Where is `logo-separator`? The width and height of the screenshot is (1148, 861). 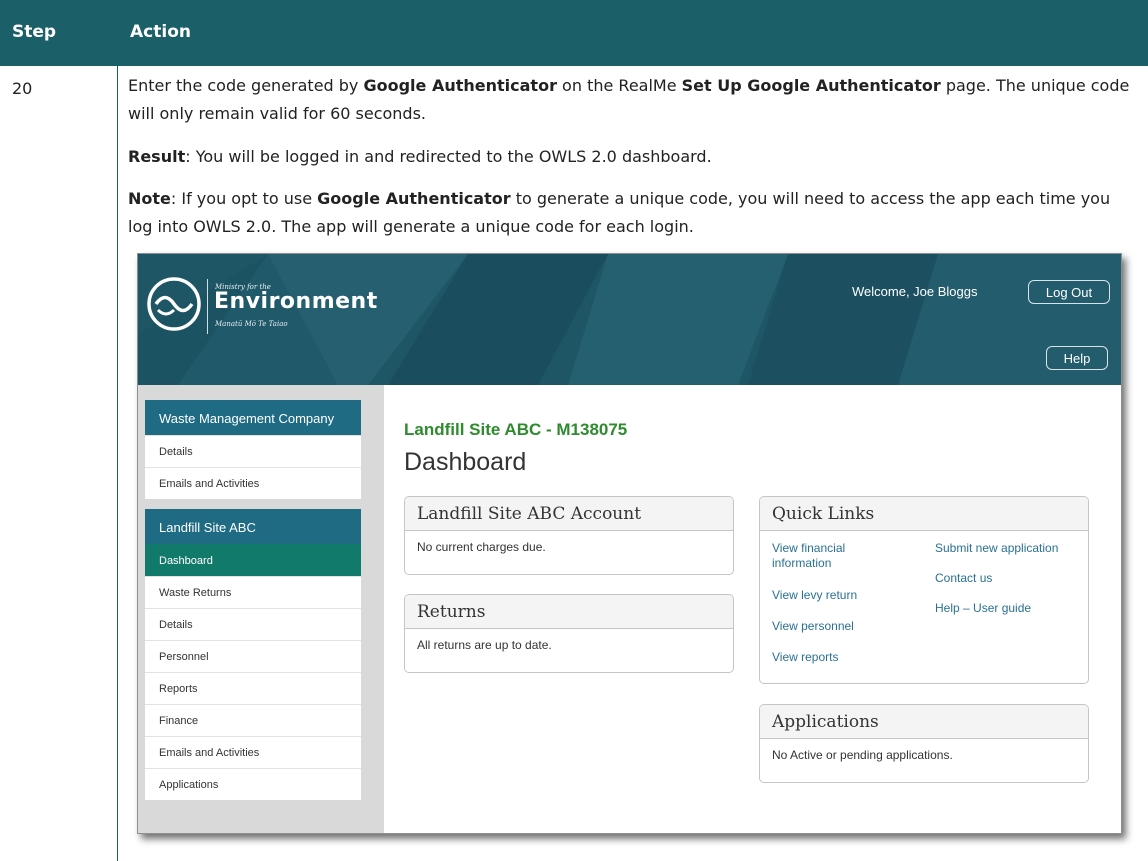
logo-separator is located at coordinates (207, 306).